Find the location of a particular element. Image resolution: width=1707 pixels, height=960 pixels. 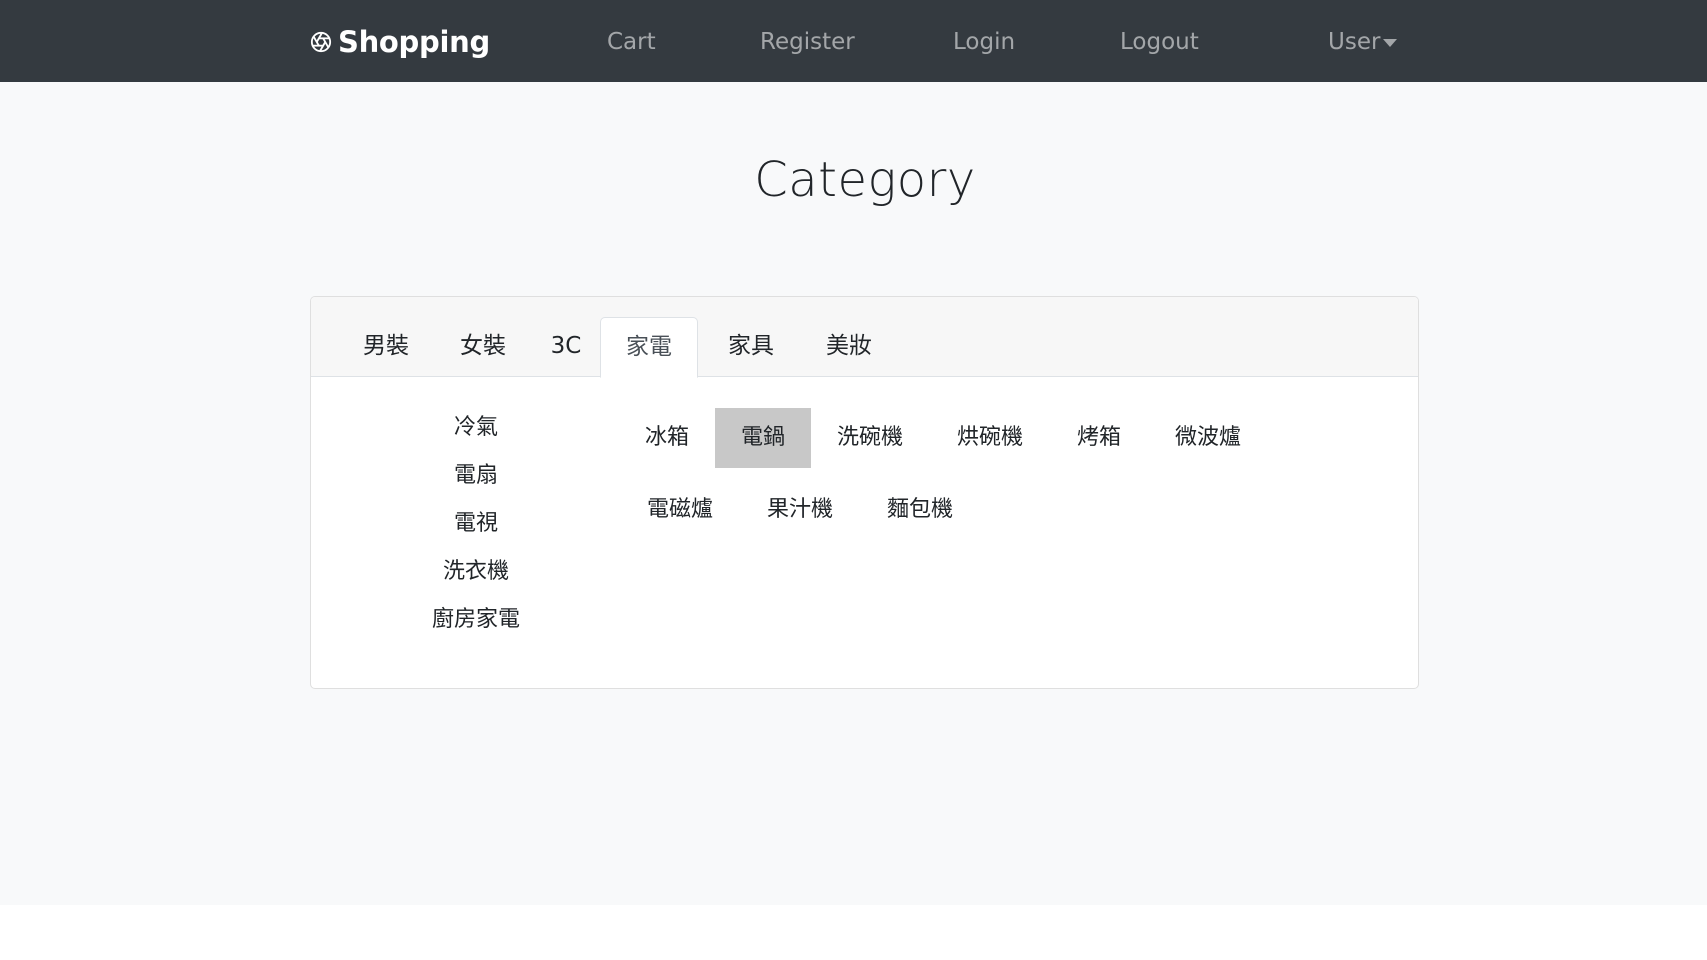

sub-item-oven: 烤箱 is located at coordinates (1099, 438).